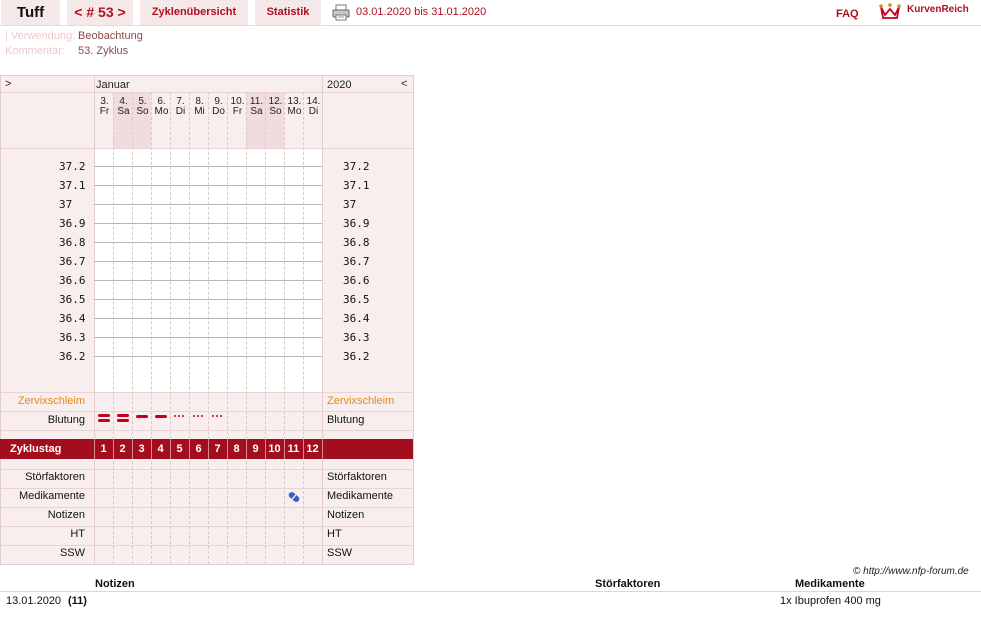 The width and height of the screenshot is (981, 623). What do you see at coordinates (51, 401) in the screenshot?
I see `cervix-label-left: Zervixschleim` at bounding box center [51, 401].